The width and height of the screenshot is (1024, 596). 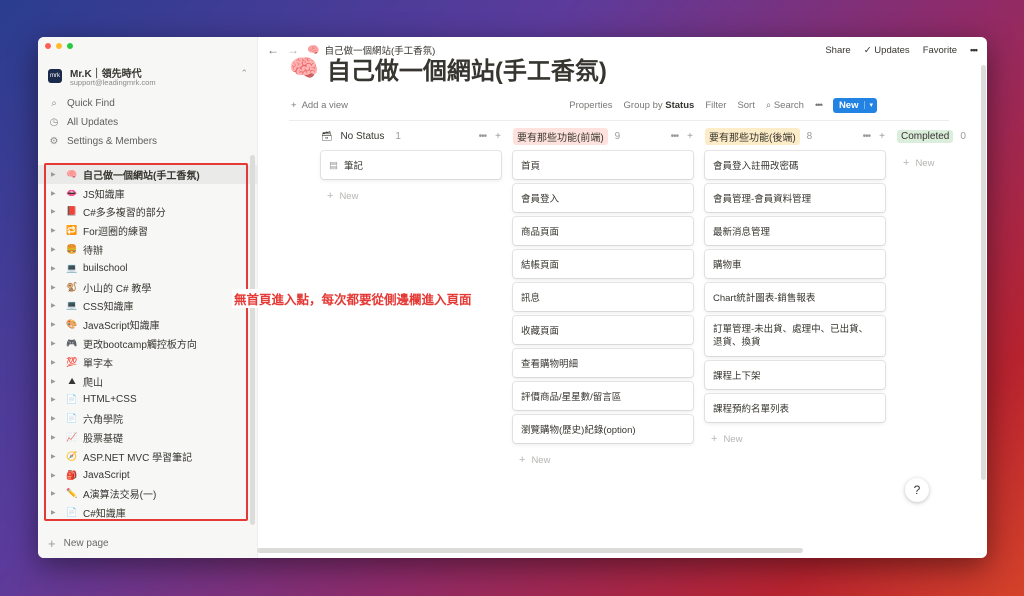 What do you see at coordinates (540, 331) in the screenshot?
I see `card-title: 收藏頁面` at bounding box center [540, 331].